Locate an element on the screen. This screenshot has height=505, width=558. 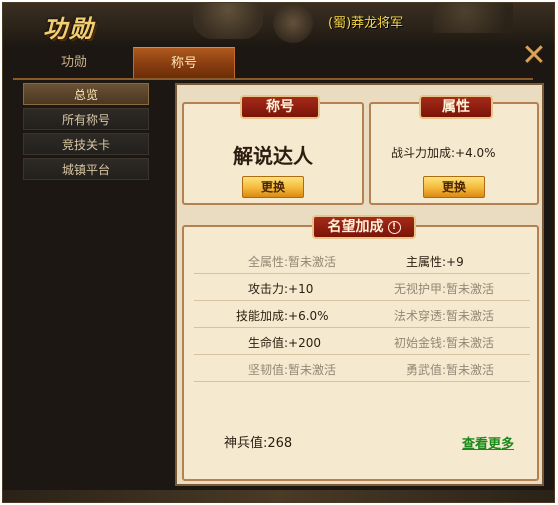
title-card-header: 称号 is located at coordinates (280, 107).